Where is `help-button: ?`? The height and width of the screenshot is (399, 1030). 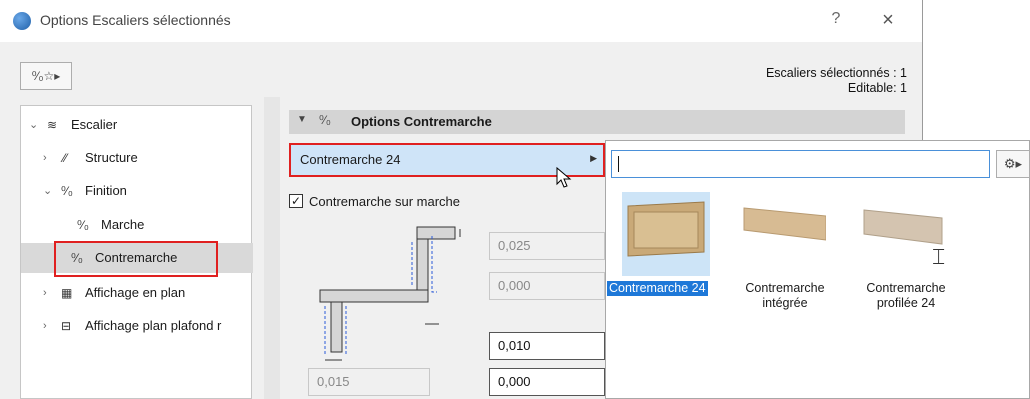
help-button: ? is located at coordinates (836, 21).